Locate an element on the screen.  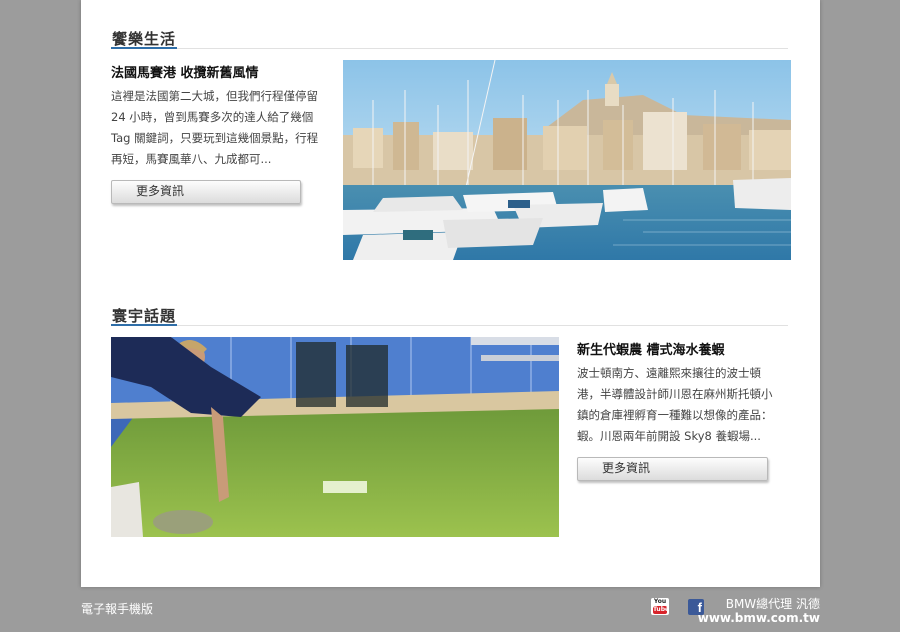
mobile-version-link: 電子報手機版 is located at coordinates (117, 608).